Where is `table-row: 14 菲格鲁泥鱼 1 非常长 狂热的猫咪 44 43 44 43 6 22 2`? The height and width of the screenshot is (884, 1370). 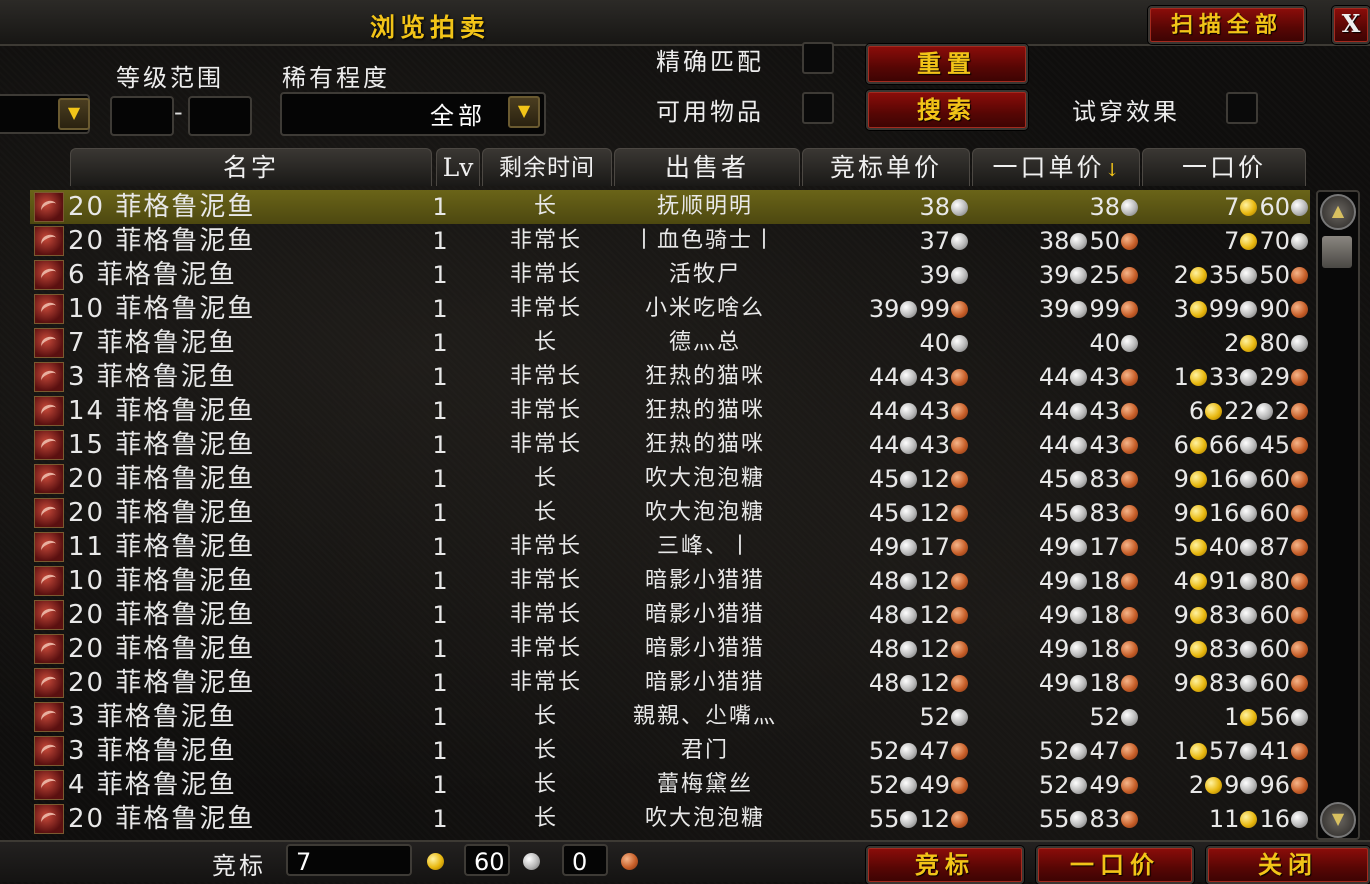
table-row: 14 菲格鲁泥鱼 1 非常长 狂热的猫咪 44 43 44 43 6 22 2 is located at coordinates (670, 411).